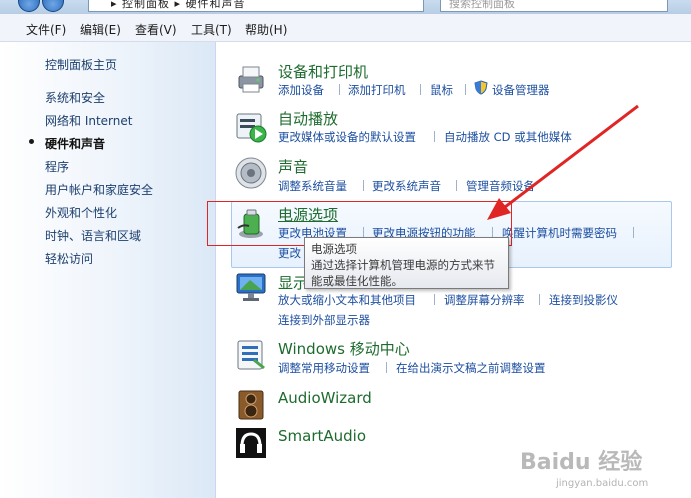  I want to click on watermark-main: Baidu 经验, so click(581, 462).